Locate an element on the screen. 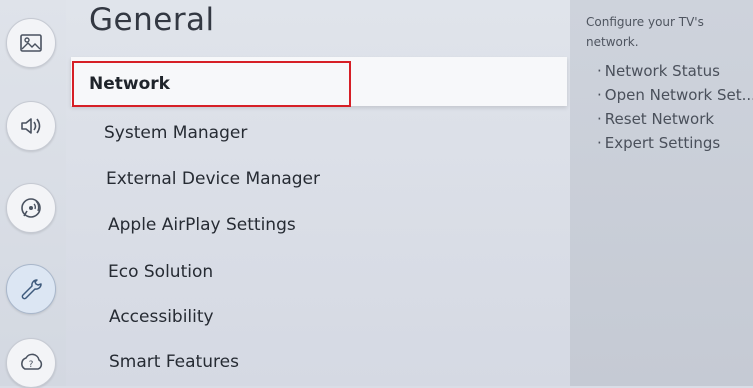 The image size is (753, 388). support-category: ? is located at coordinates (31, 363).